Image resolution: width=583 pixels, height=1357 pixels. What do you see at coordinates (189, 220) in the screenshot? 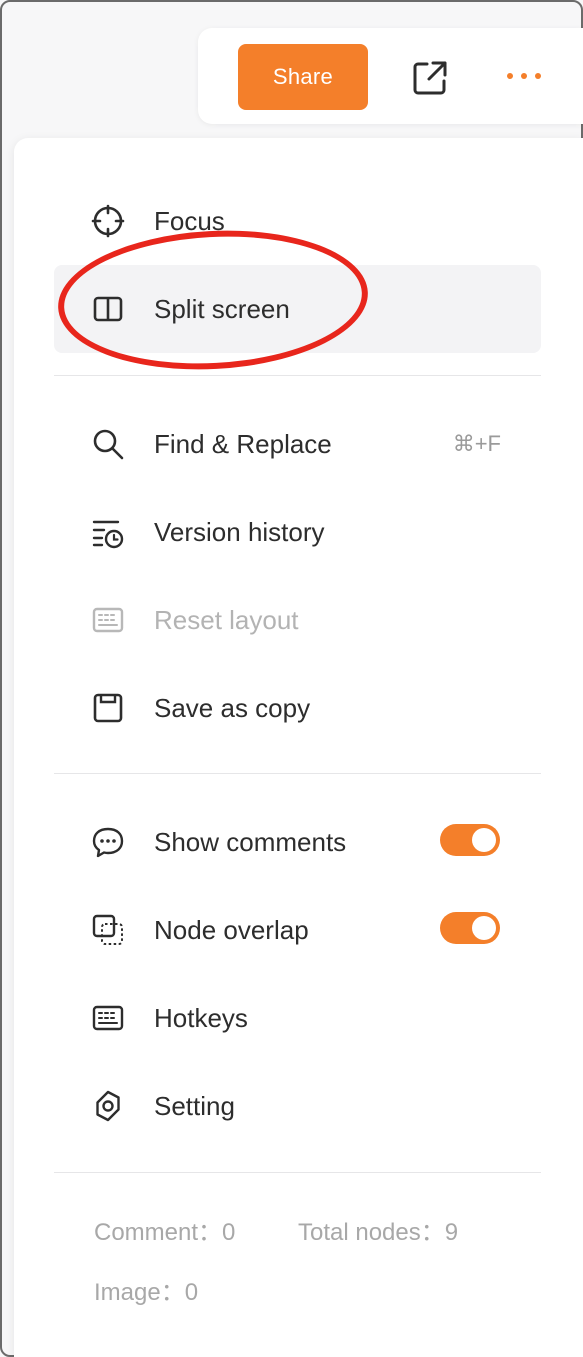
I see `menu-label: Focus` at bounding box center [189, 220].